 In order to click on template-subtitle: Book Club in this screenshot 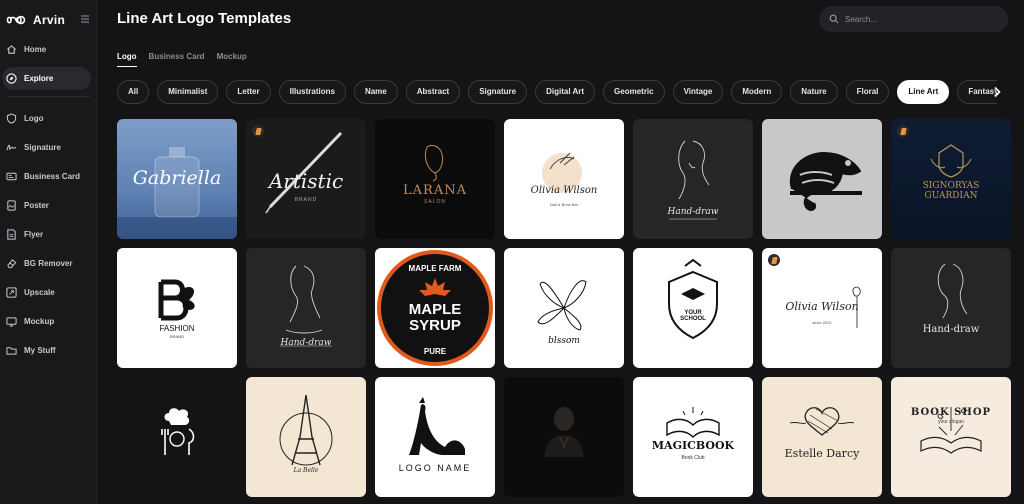, I will do `click(693, 458)`.